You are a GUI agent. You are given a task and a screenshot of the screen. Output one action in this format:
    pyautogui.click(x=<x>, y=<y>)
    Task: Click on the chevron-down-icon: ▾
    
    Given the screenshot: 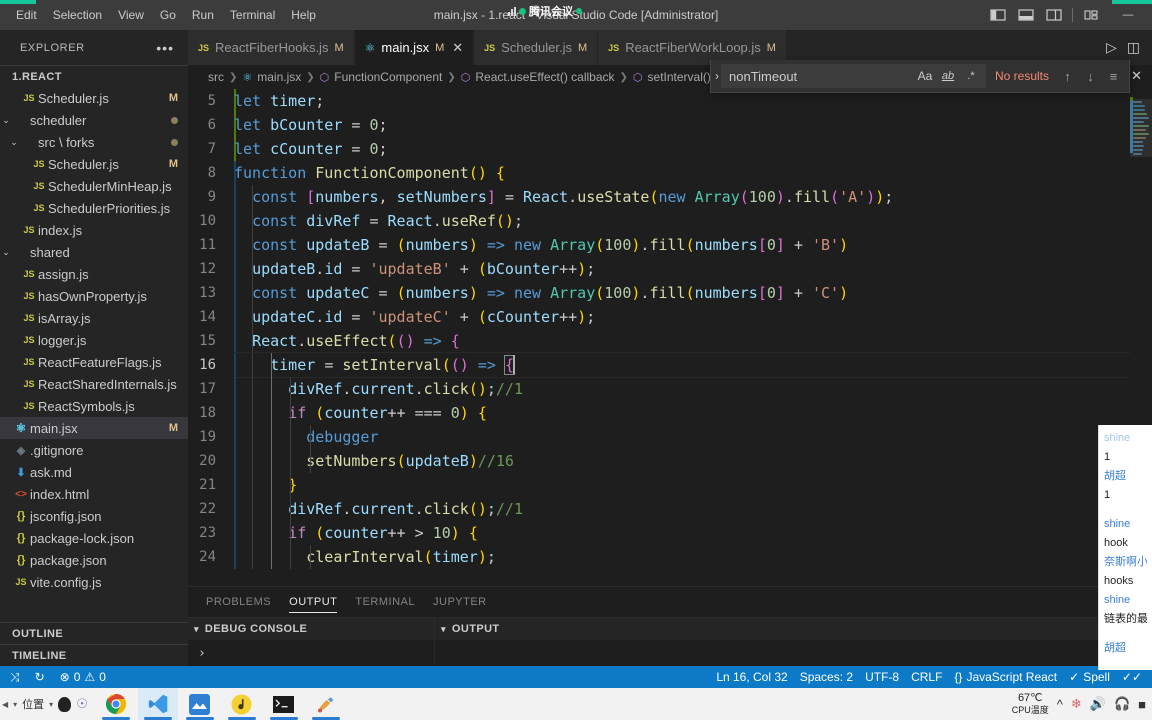 What is the action you would take?
    pyautogui.click(x=15, y=704)
    